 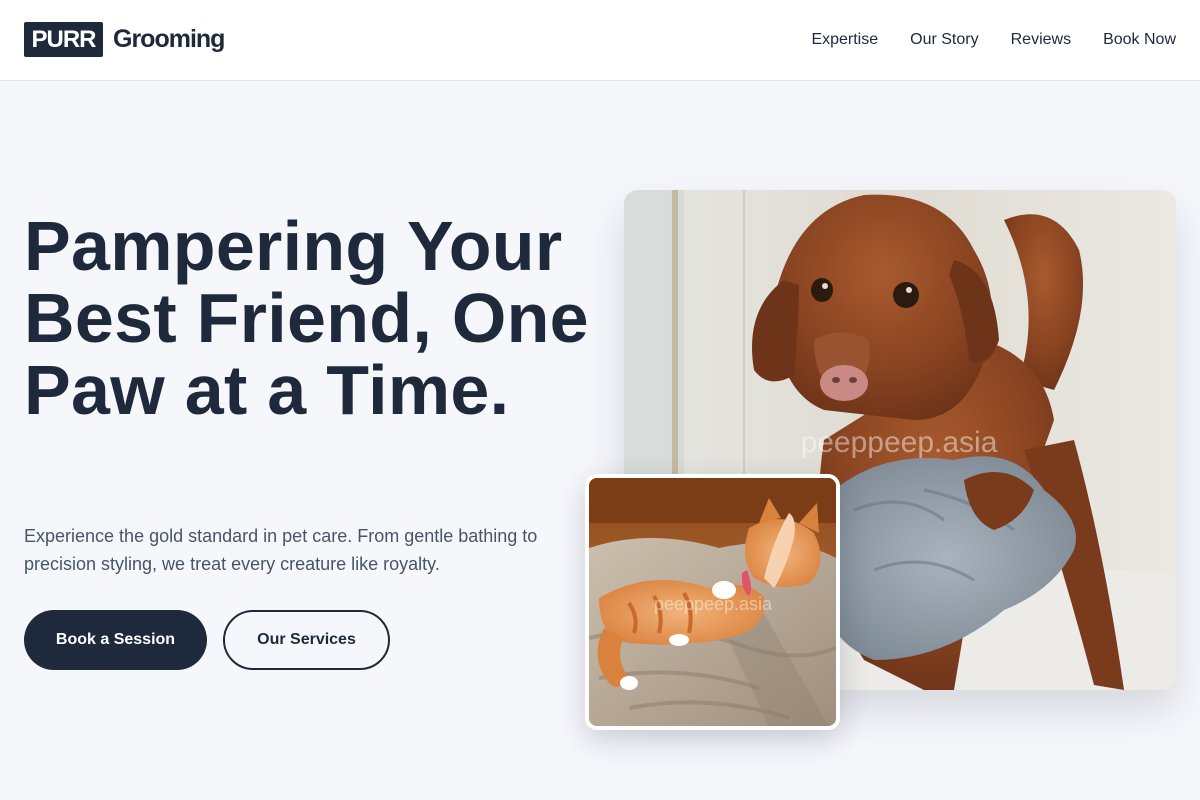 I want to click on cat-photo: peeppeep.asia, so click(x=712, y=602).